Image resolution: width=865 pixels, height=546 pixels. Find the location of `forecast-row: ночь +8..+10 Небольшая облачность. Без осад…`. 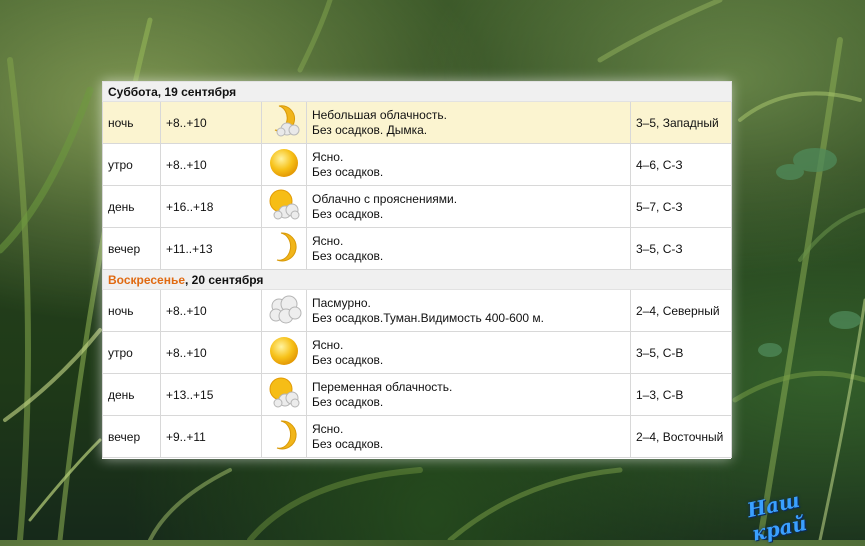

forecast-row: ночь +8..+10 Небольшая облачность. Без осад… is located at coordinates (417, 122).